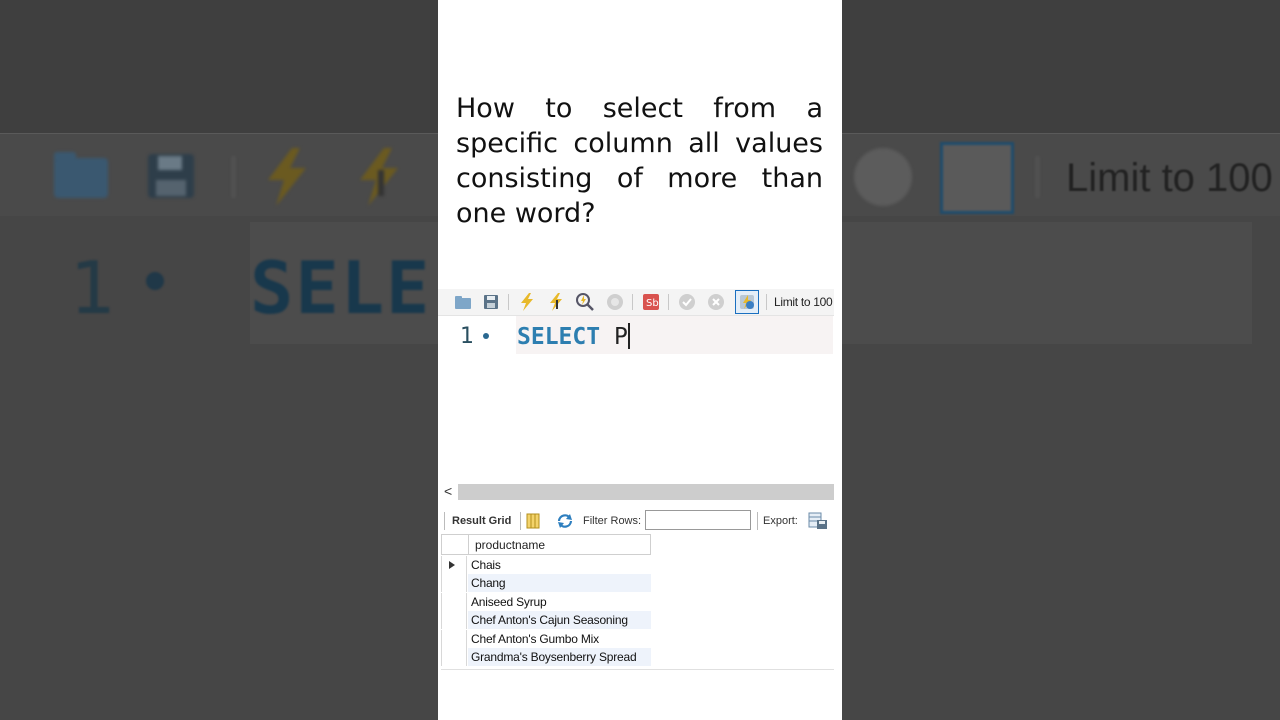  What do you see at coordinates (565, 523) in the screenshot?
I see `refresh-icon` at bounding box center [565, 523].